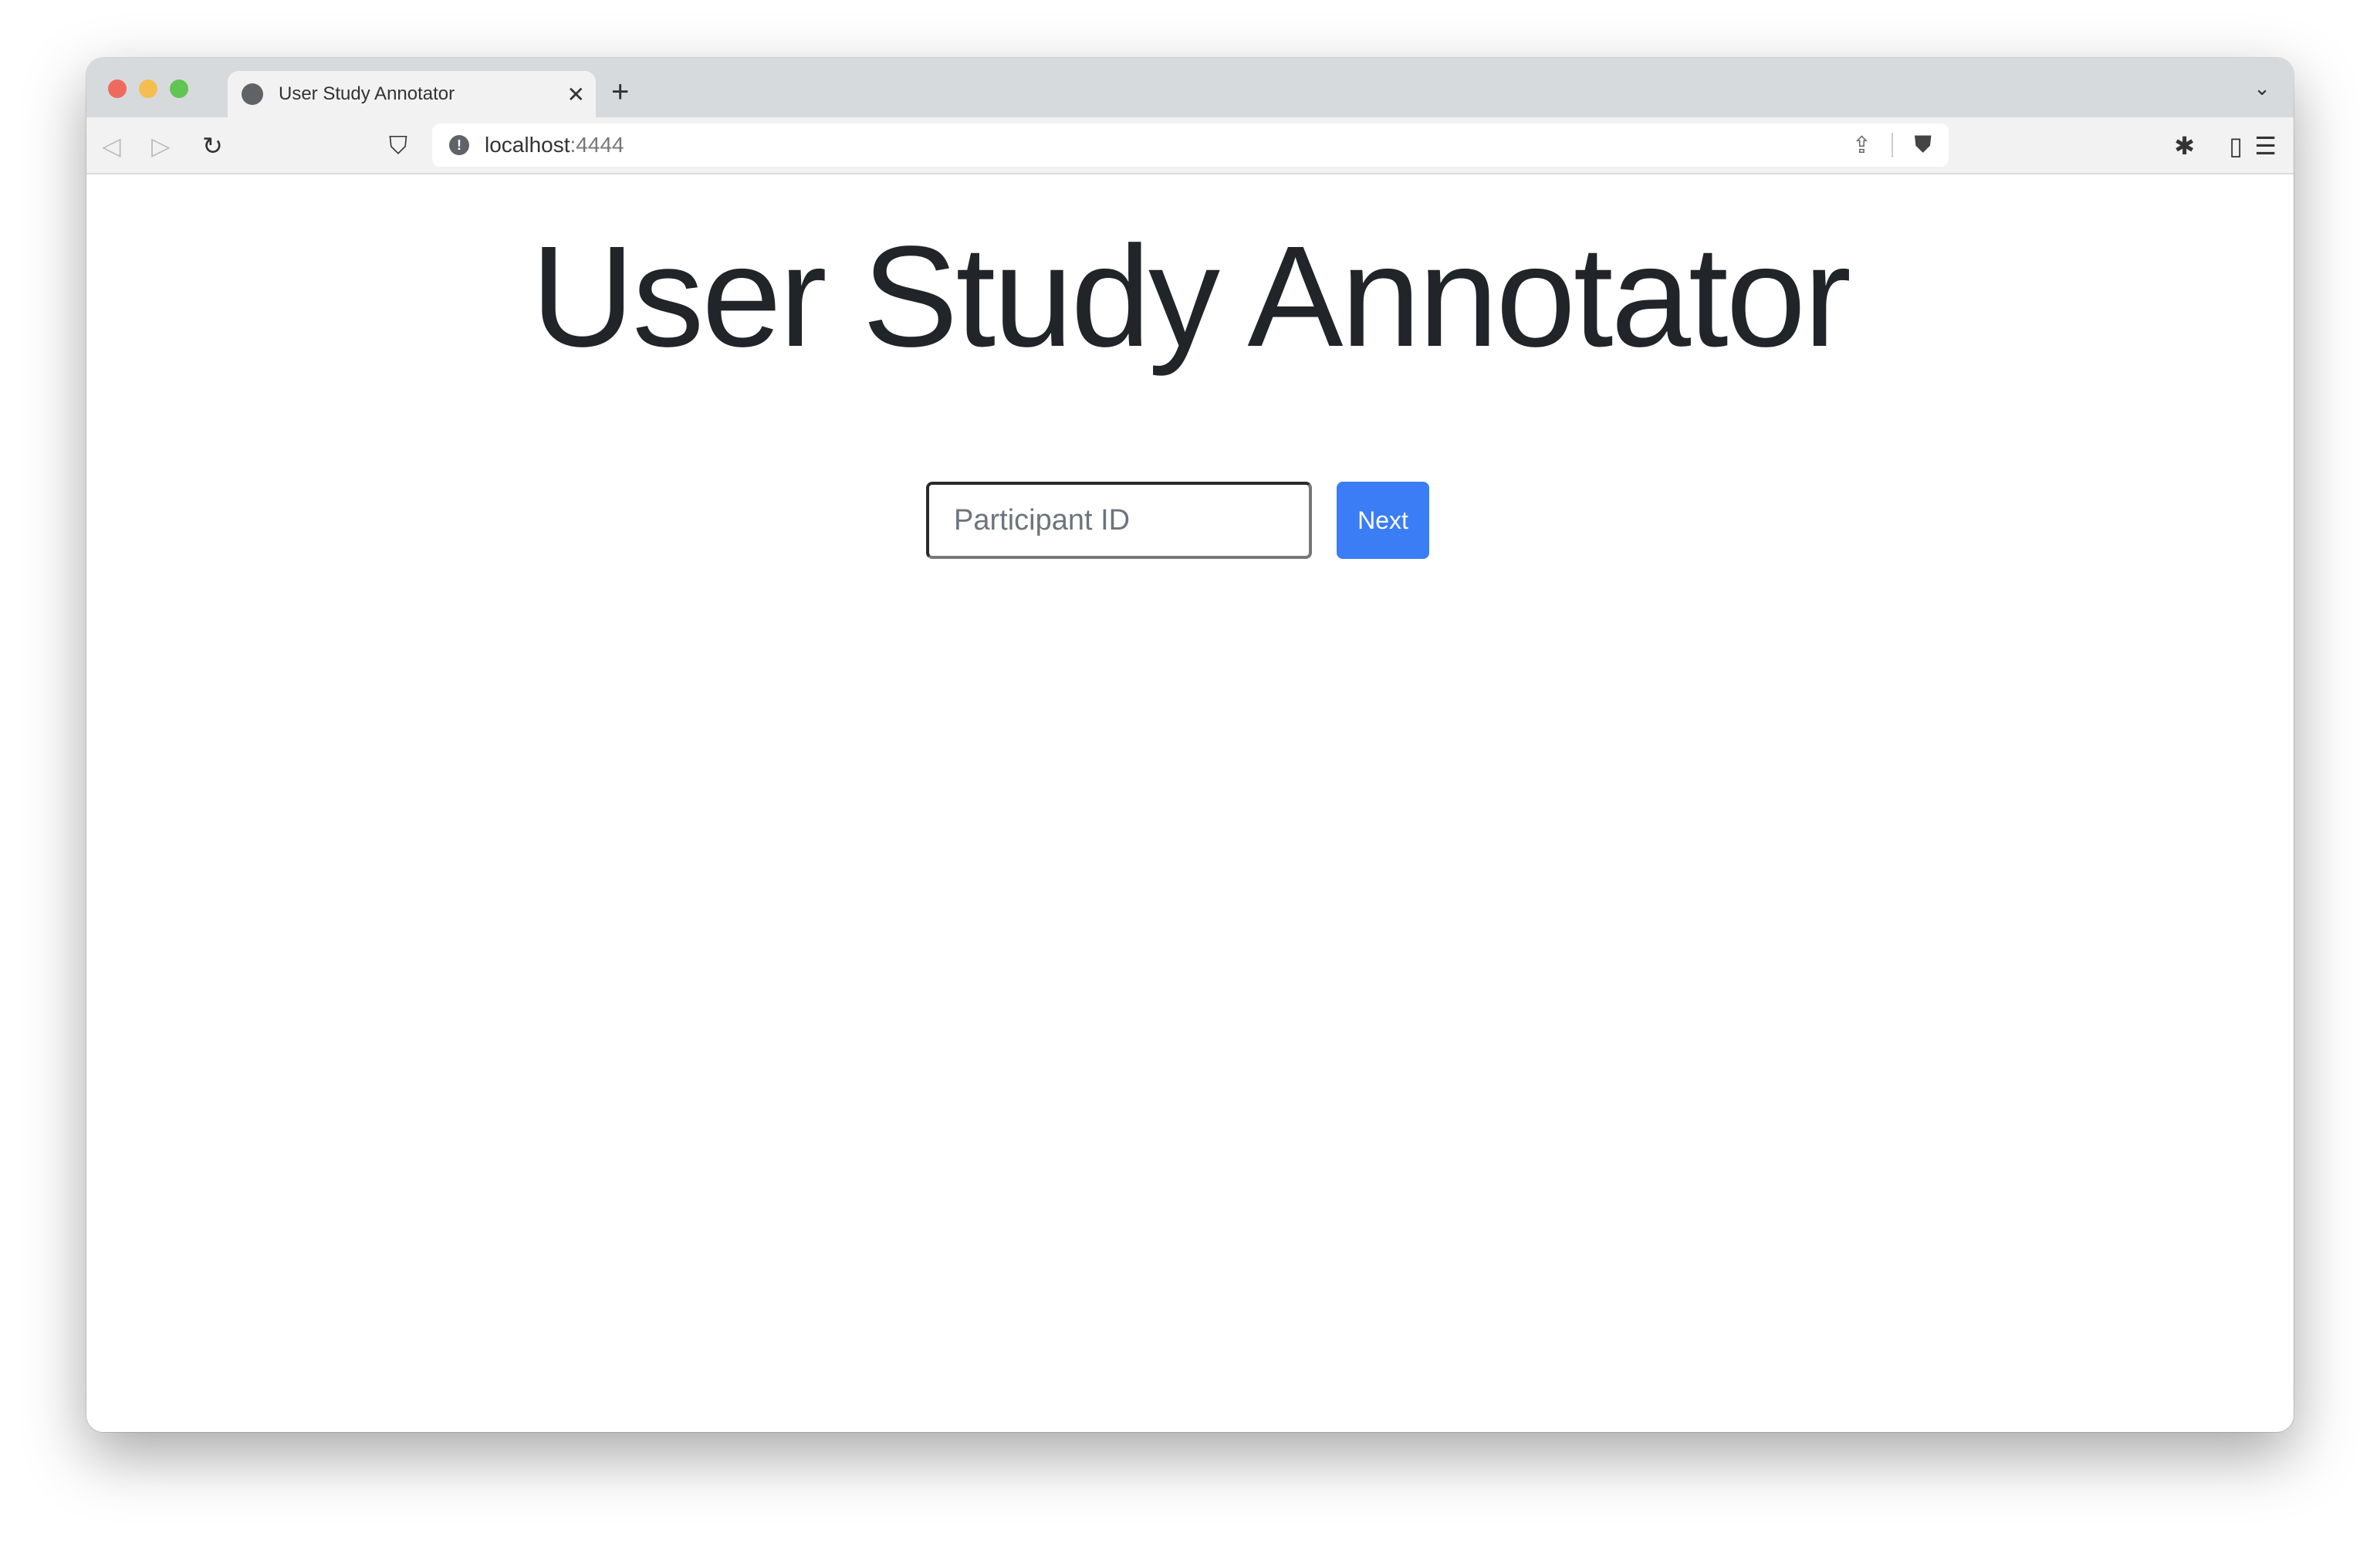 The height and width of the screenshot is (1547, 2380). What do you see at coordinates (459, 145) in the screenshot?
I see `site-info-icon: !` at bounding box center [459, 145].